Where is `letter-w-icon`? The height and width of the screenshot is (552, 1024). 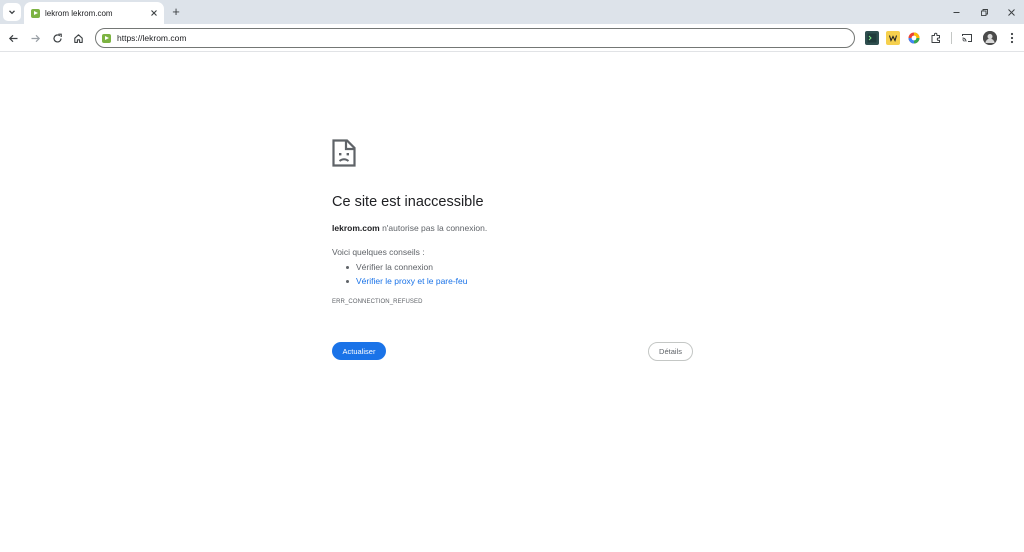 letter-w-icon is located at coordinates (893, 38).